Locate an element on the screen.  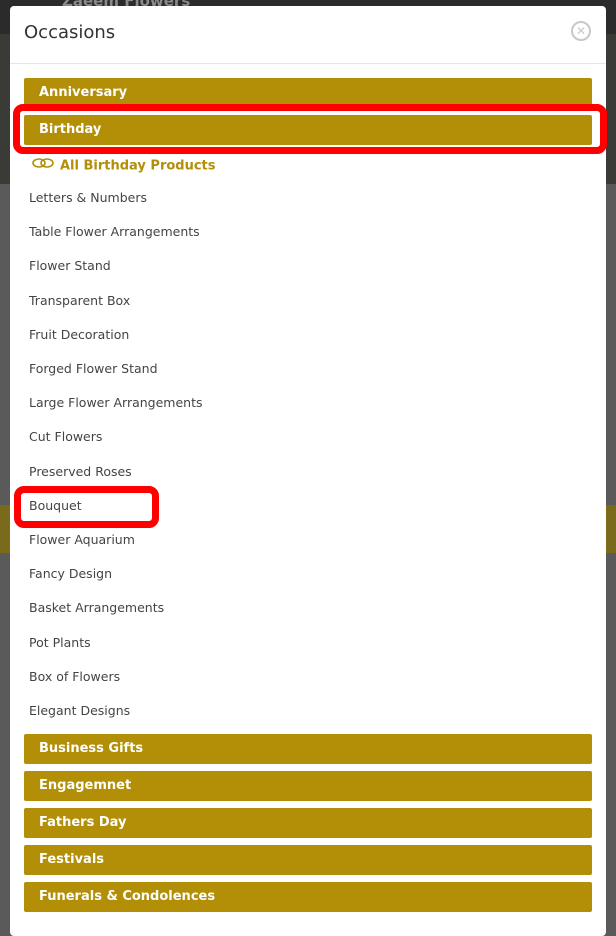
category-funerals-condolences: Funerals & Condolences is located at coordinates (308, 897).